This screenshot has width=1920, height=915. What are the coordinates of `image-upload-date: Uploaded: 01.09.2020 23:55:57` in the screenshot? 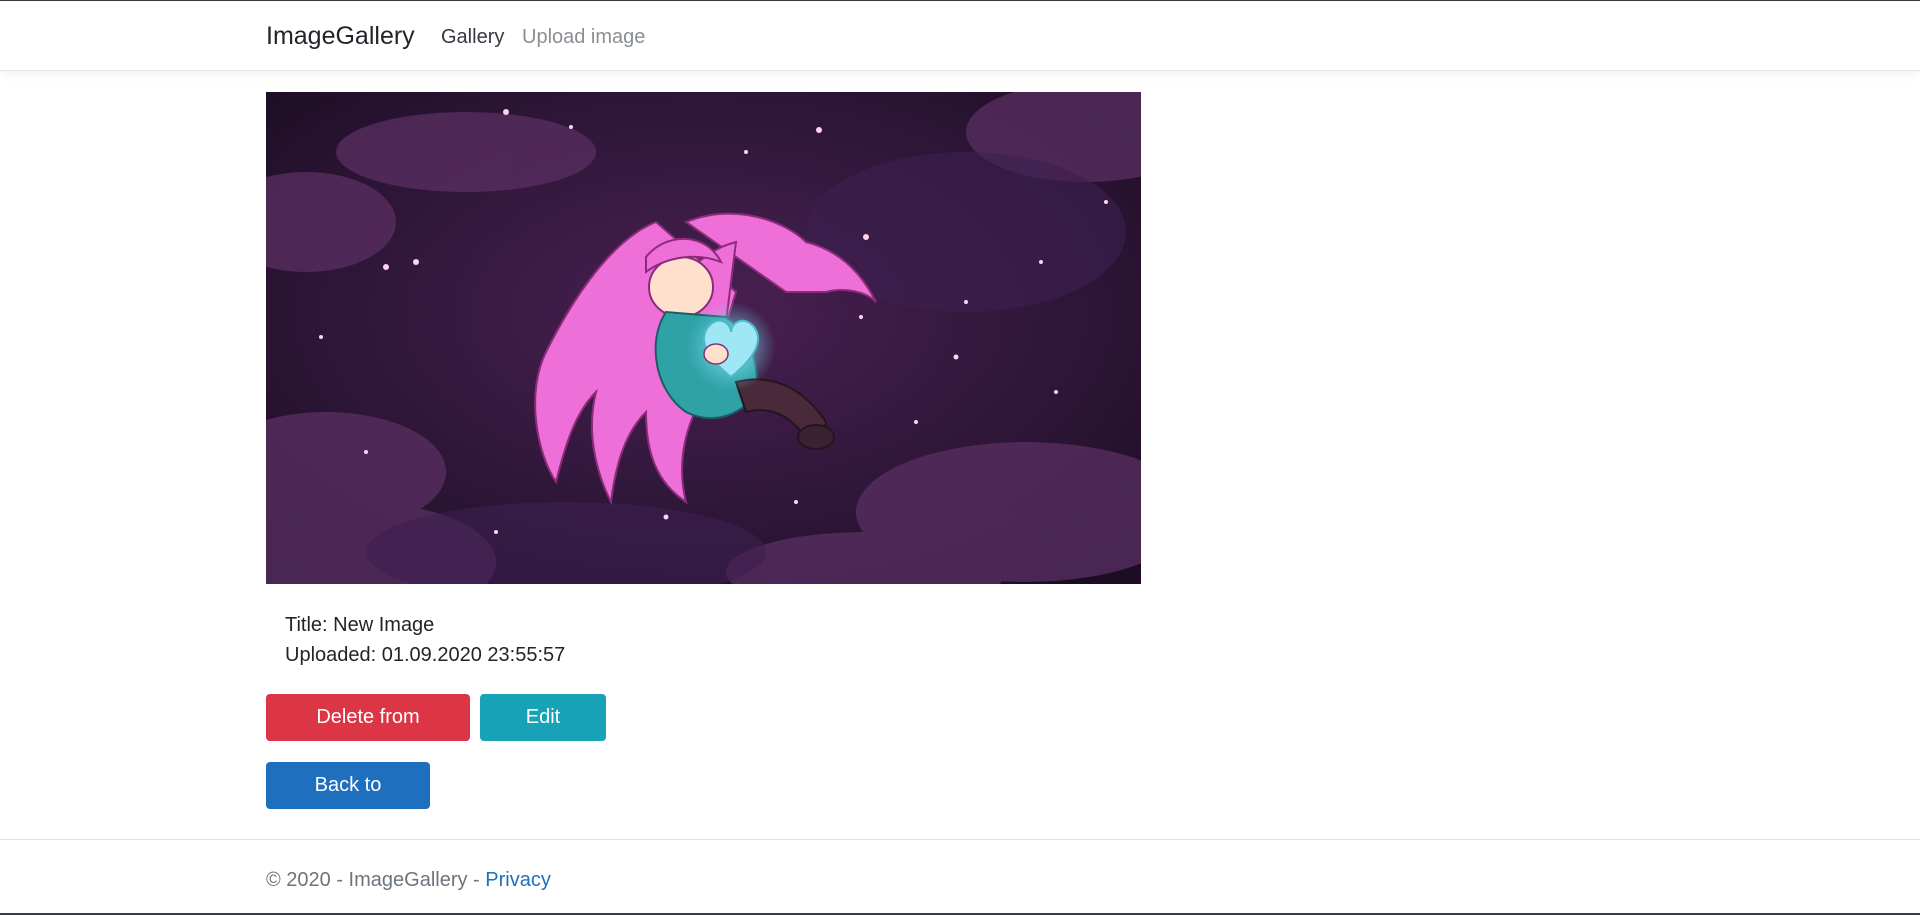 It's located at (425, 655).